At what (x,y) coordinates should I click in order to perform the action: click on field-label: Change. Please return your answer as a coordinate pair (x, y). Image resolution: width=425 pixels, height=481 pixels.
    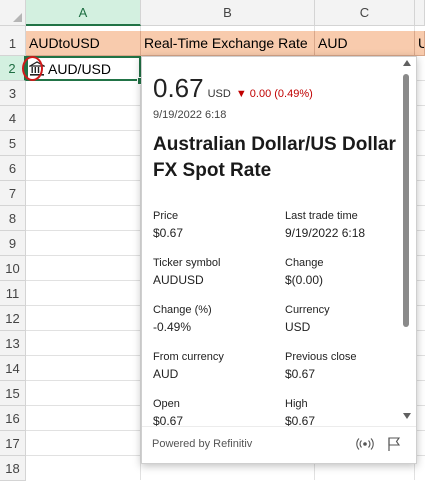
    Looking at the image, I should click on (304, 263).